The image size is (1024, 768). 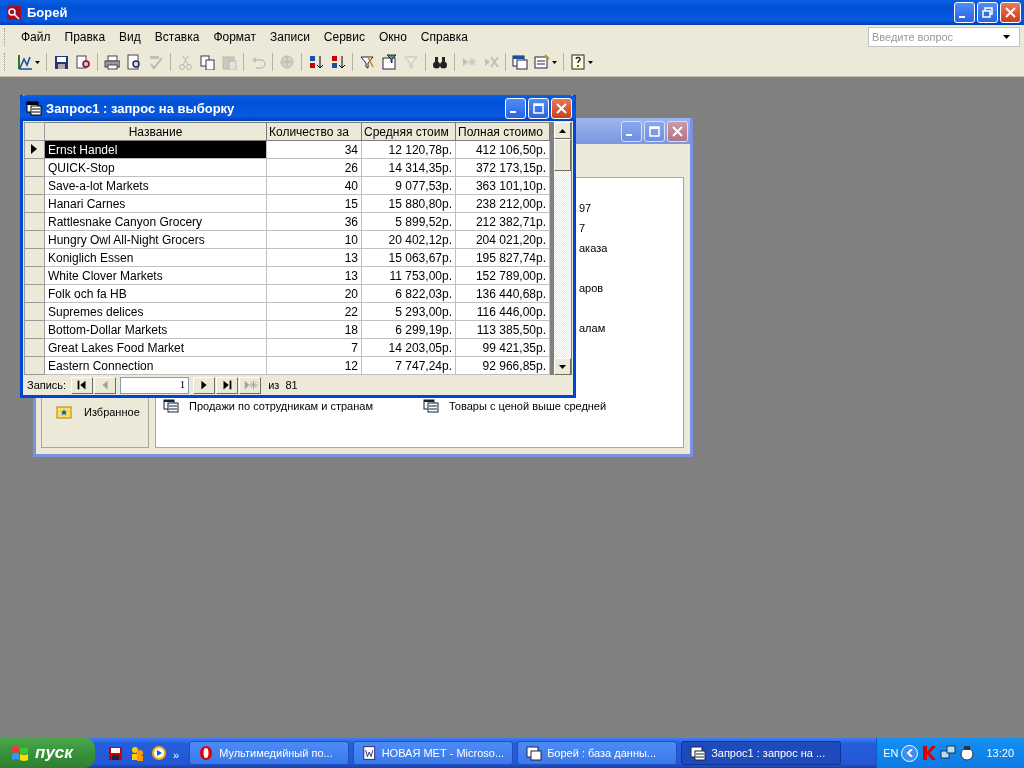 What do you see at coordinates (314, 293) in the screenshot?
I see `table-cell: 20` at bounding box center [314, 293].